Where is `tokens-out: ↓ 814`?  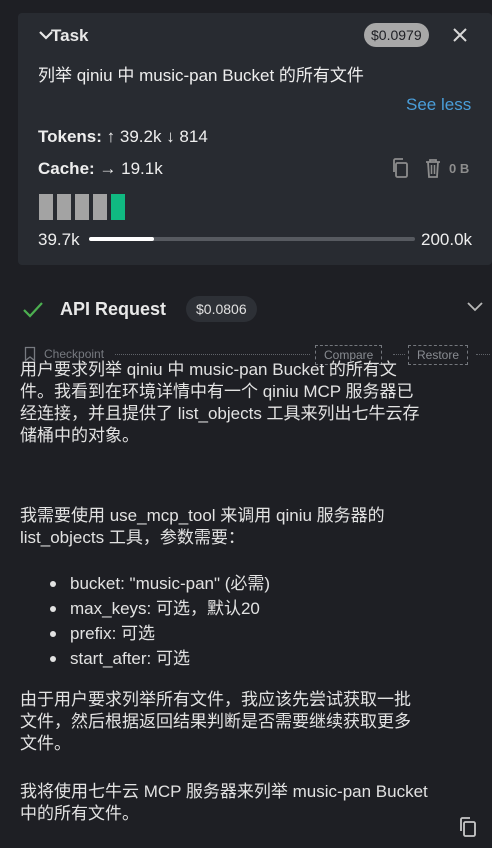 tokens-out: ↓ 814 is located at coordinates (187, 136).